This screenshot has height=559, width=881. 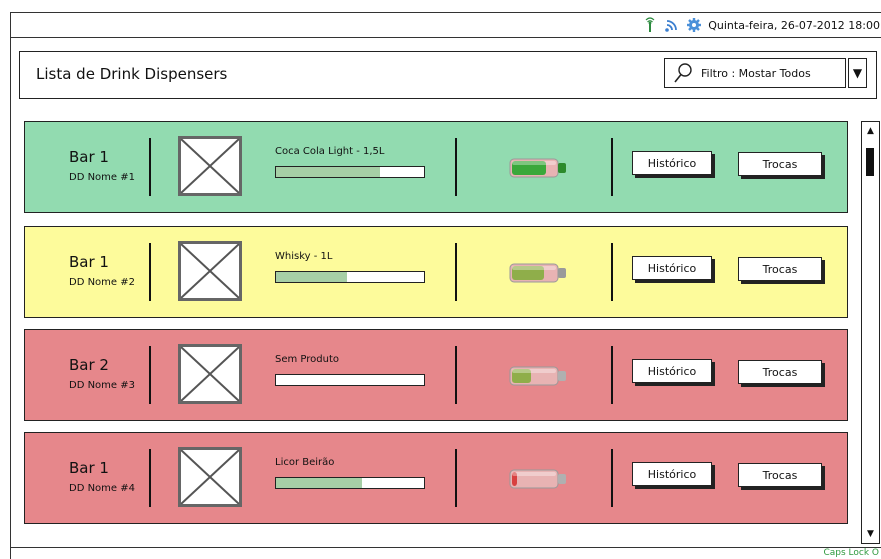 I want to click on product-name: Licor Beirão, so click(x=305, y=462).